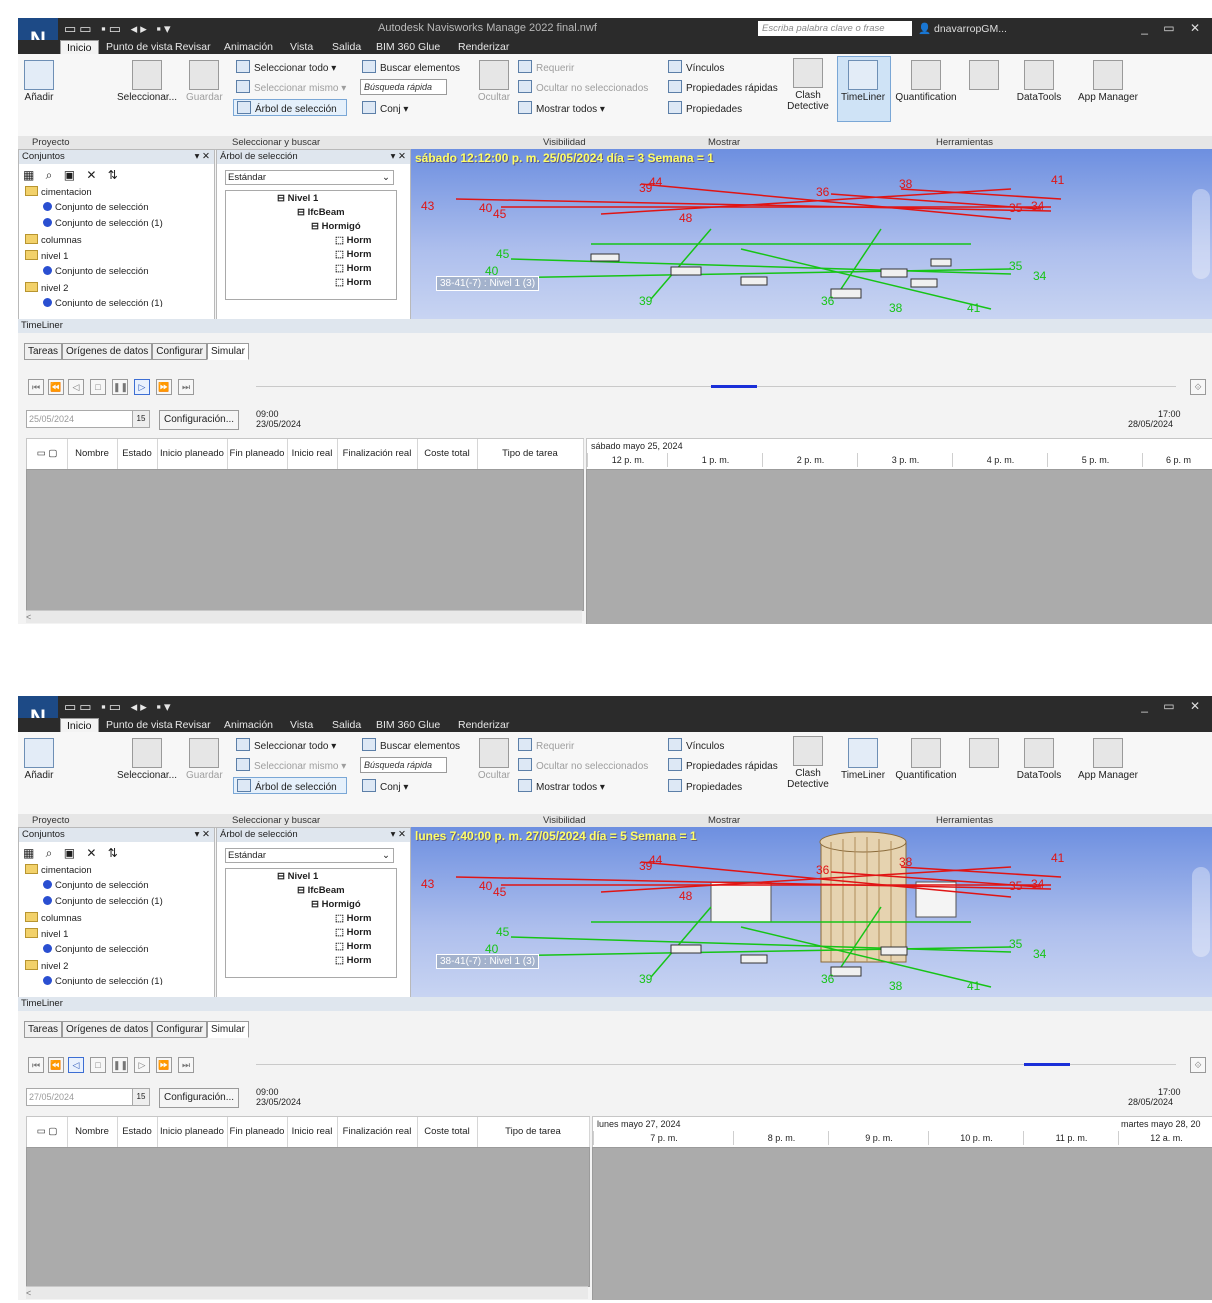 The image size is (1212, 1303). I want to click on hide-button: Ocultar, so click(494, 81).